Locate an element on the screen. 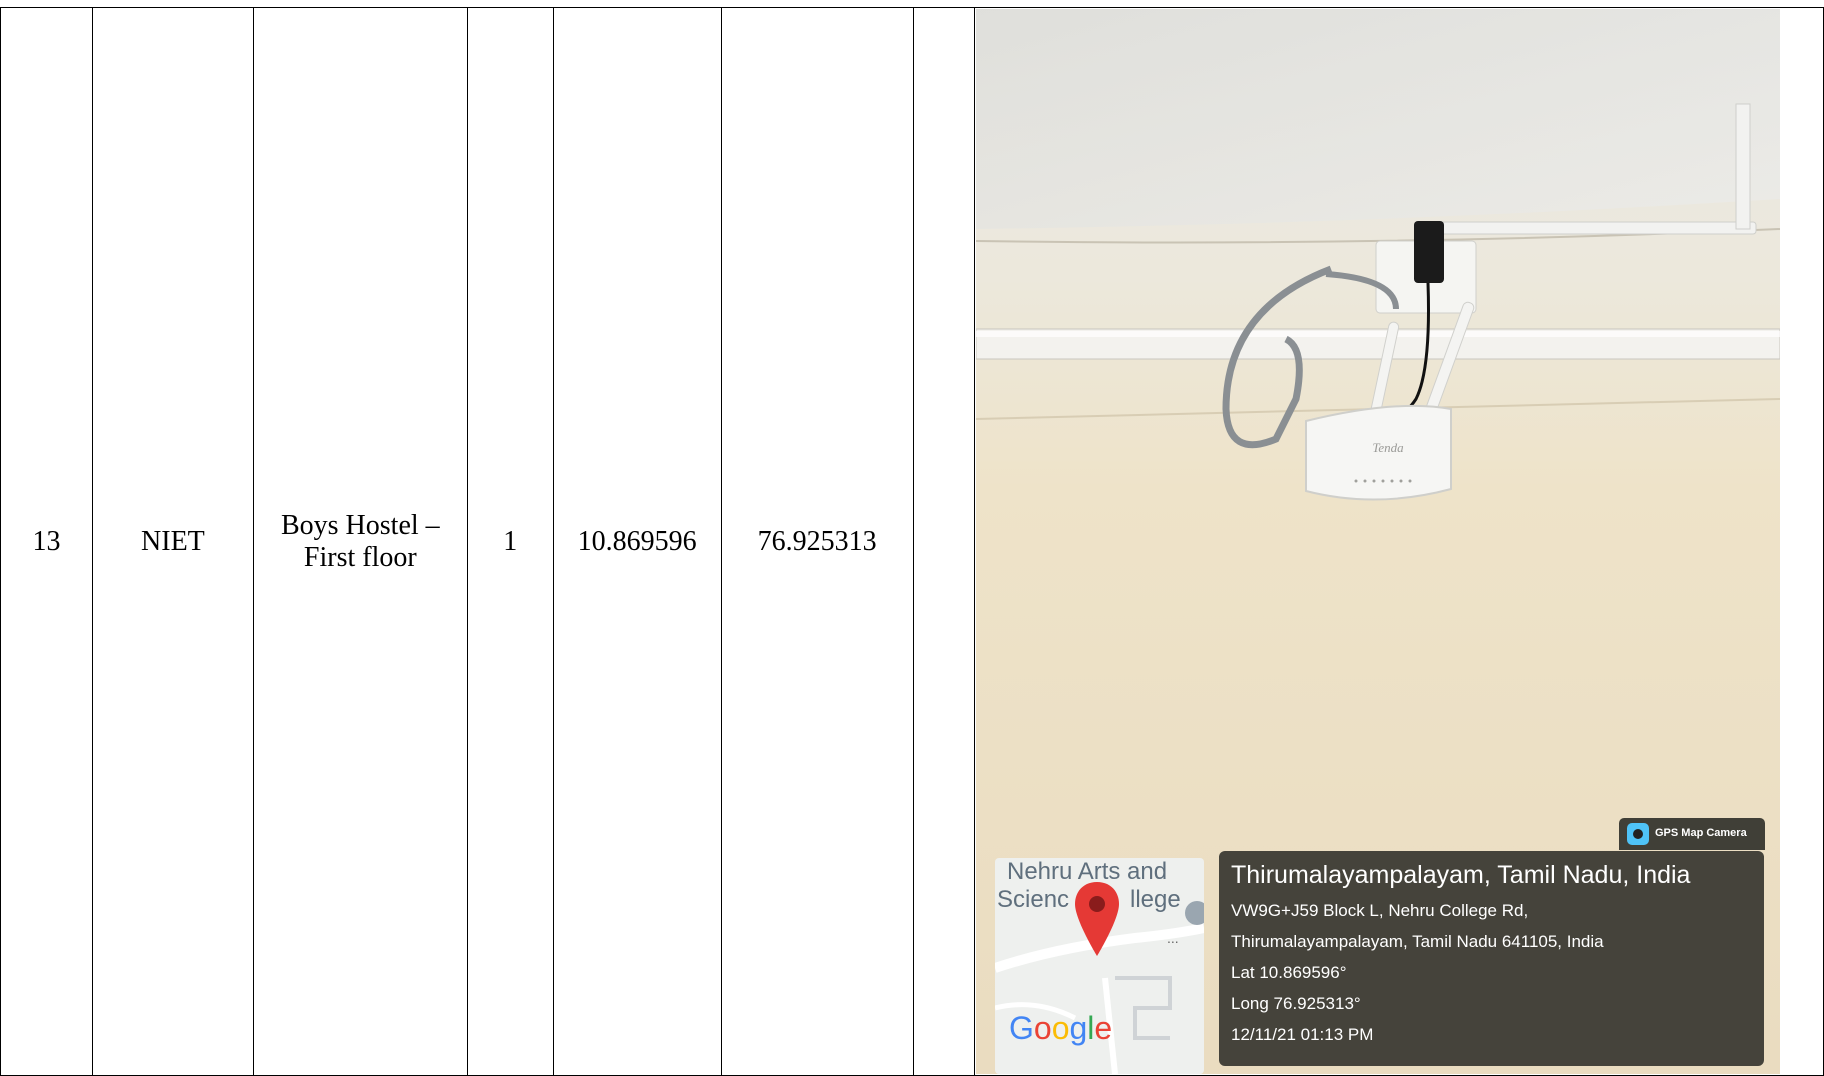 This screenshot has height=1076, width=1824. map-poi-marker is located at coordinates (1194, 913).